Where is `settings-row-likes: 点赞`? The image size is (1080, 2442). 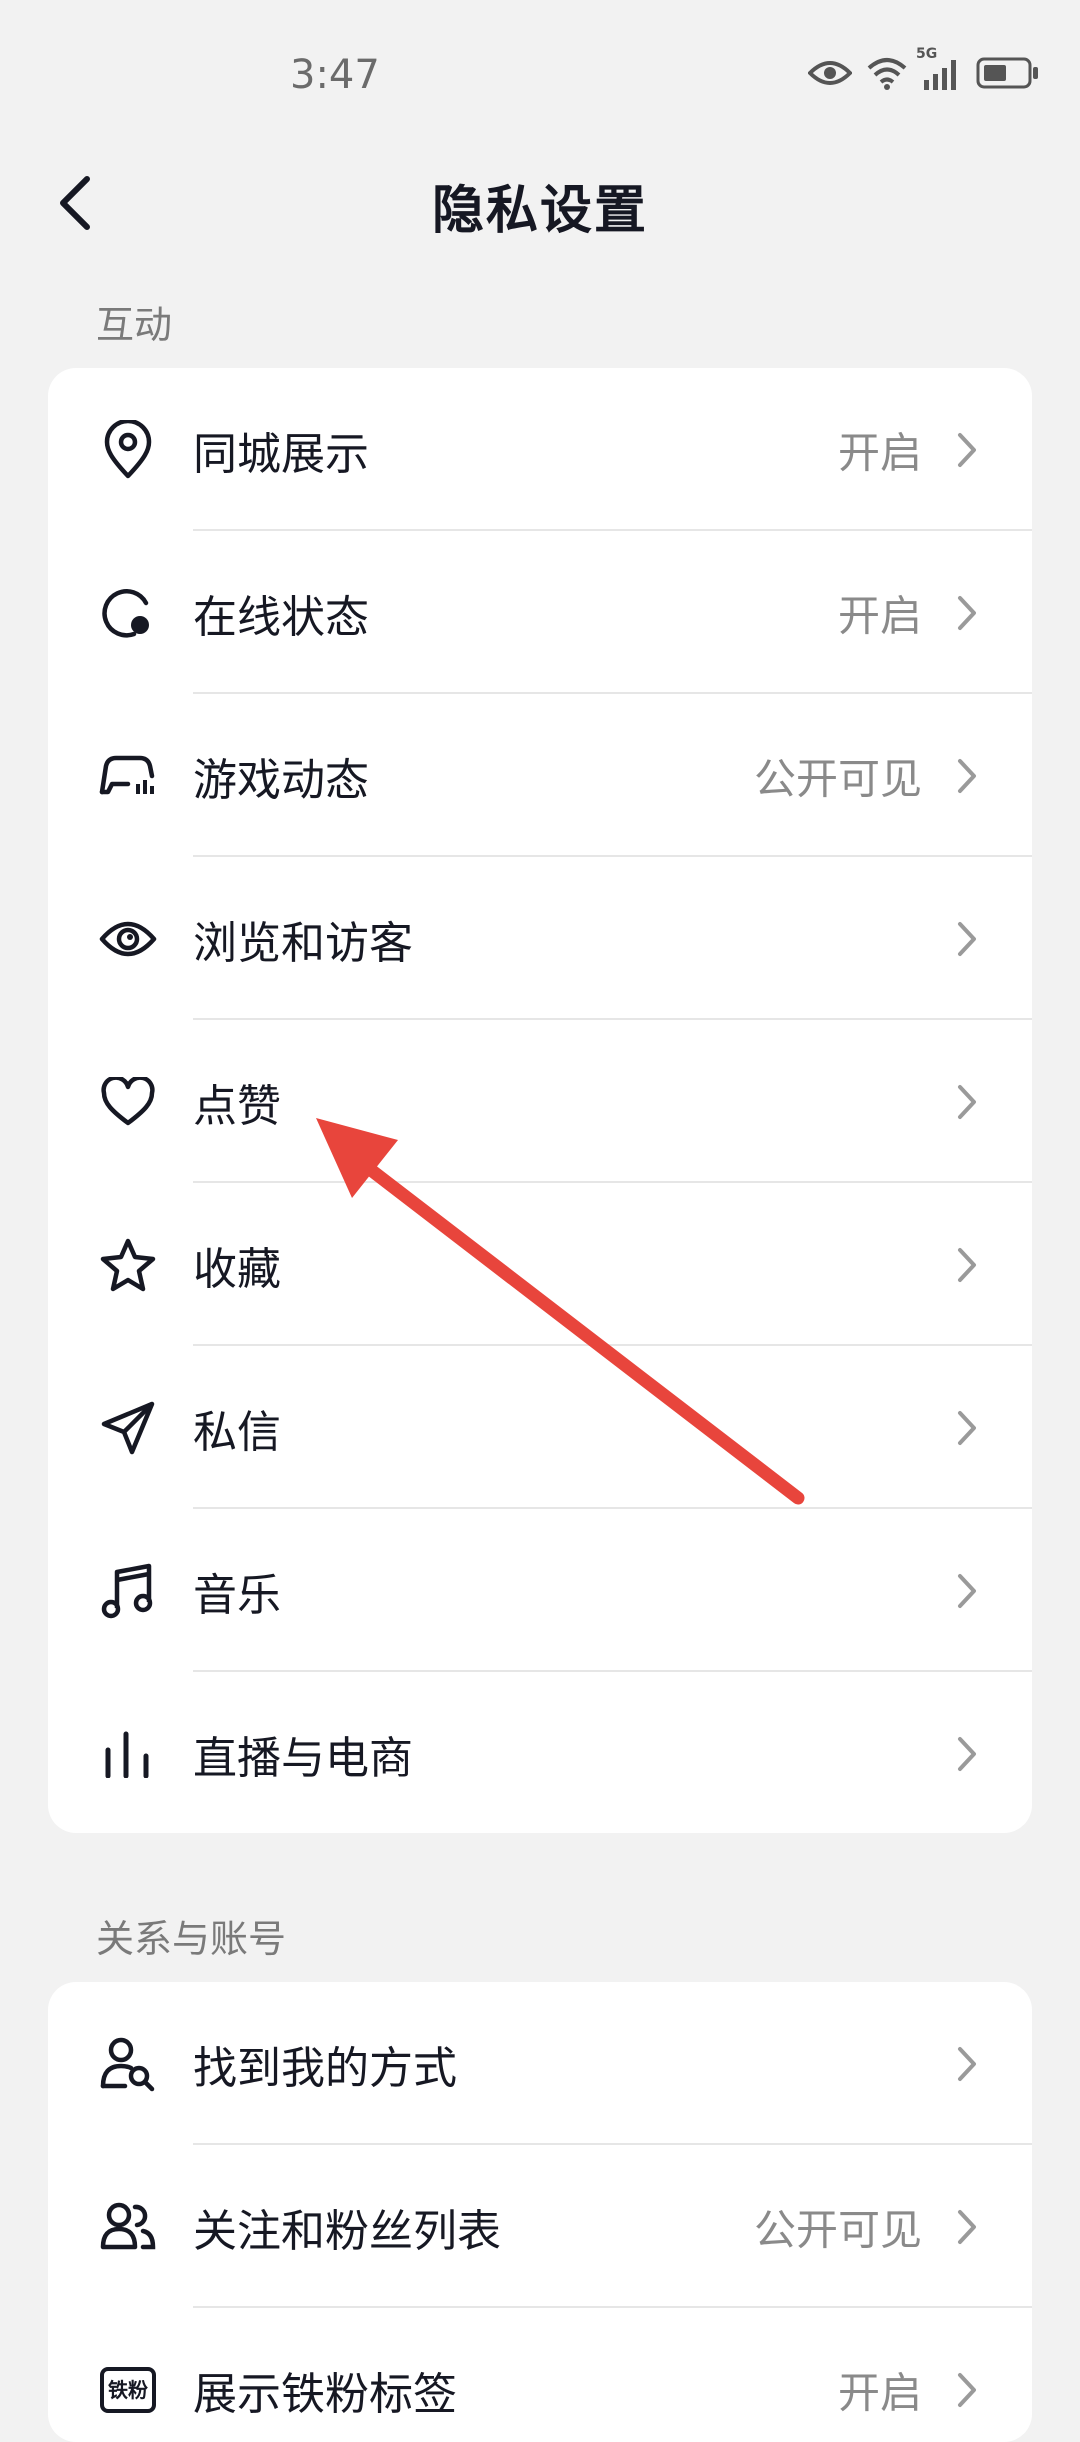
settings-row-likes: 点赞 is located at coordinates (540, 1101).